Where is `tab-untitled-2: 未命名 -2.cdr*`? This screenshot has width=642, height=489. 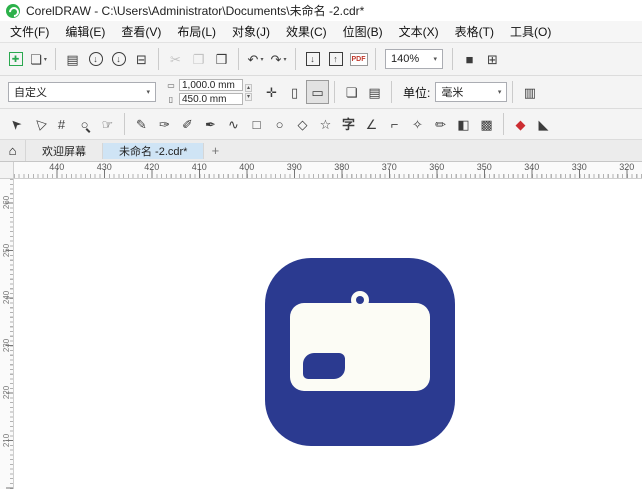 tab-untitled-2: 未命名 -2.cdr* is located at coordinates (154, 150).